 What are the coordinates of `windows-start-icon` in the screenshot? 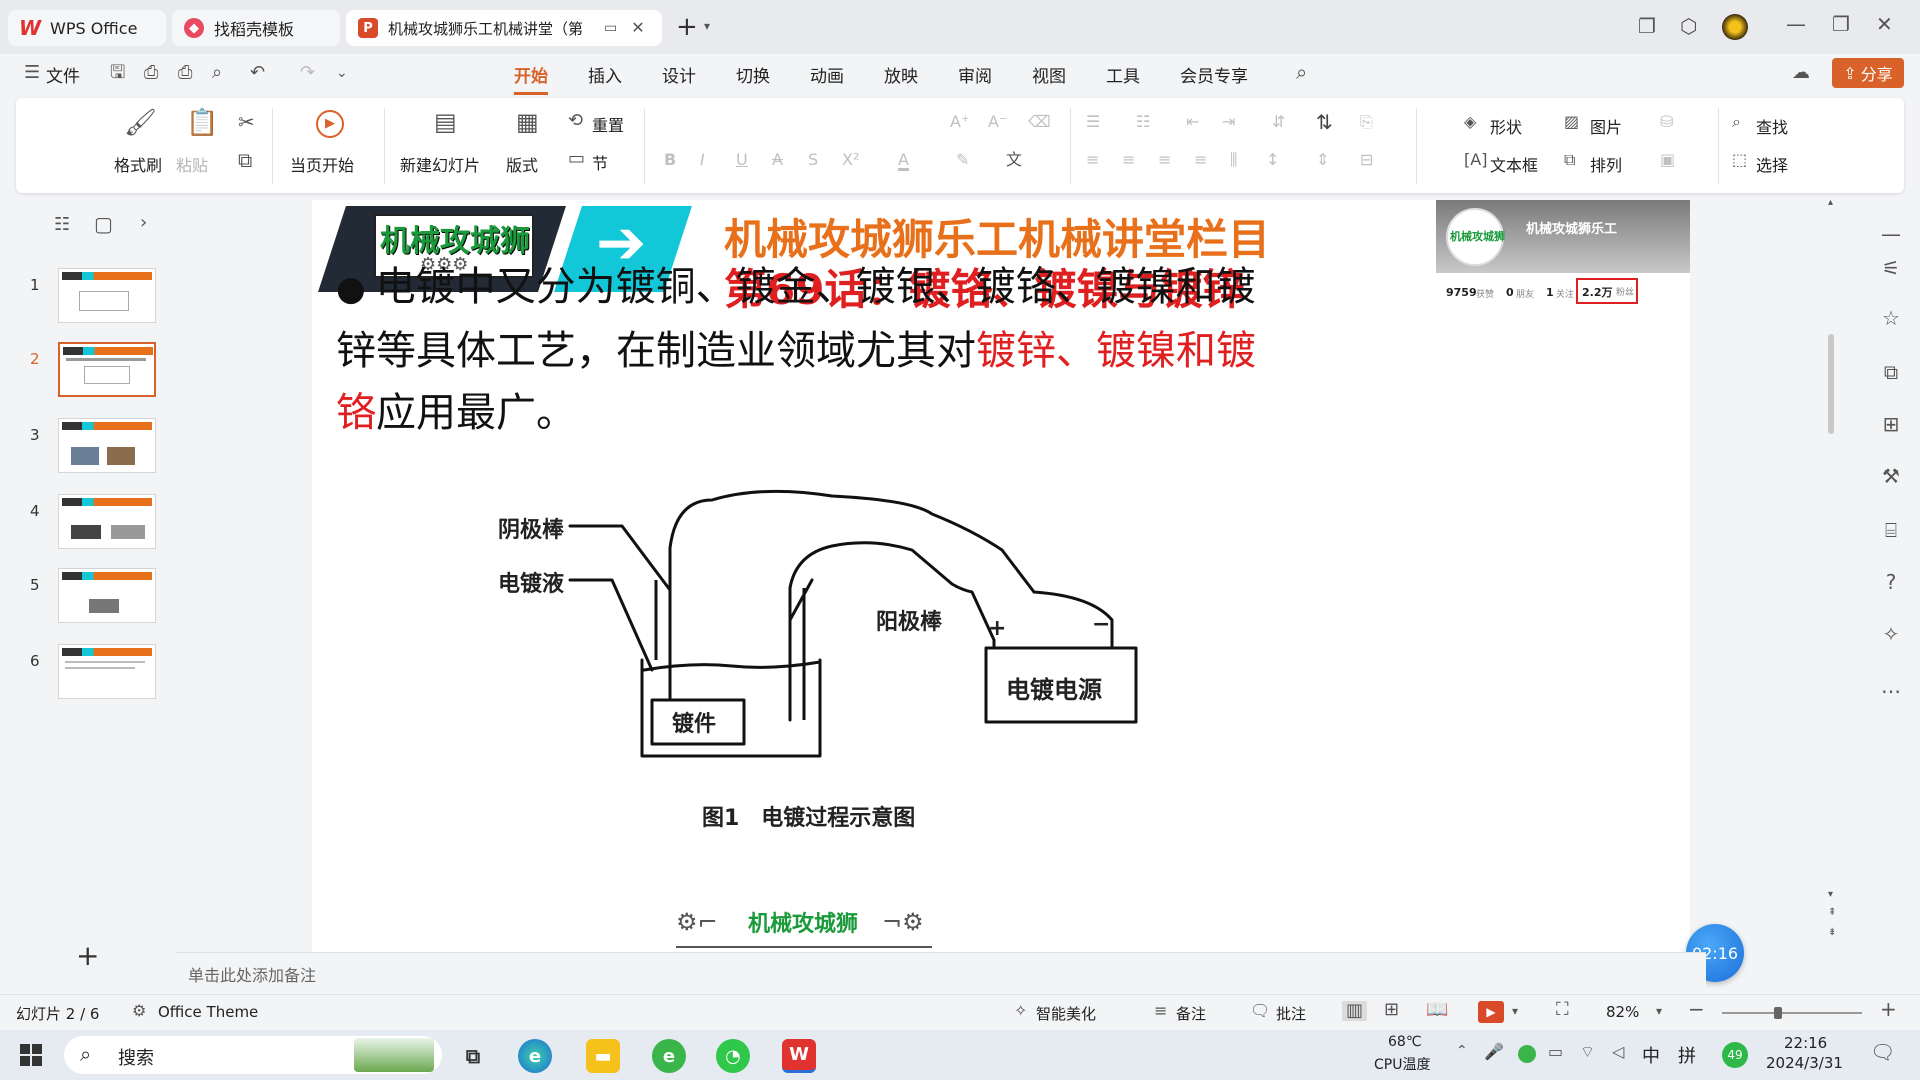 It's located at (31, 1055).